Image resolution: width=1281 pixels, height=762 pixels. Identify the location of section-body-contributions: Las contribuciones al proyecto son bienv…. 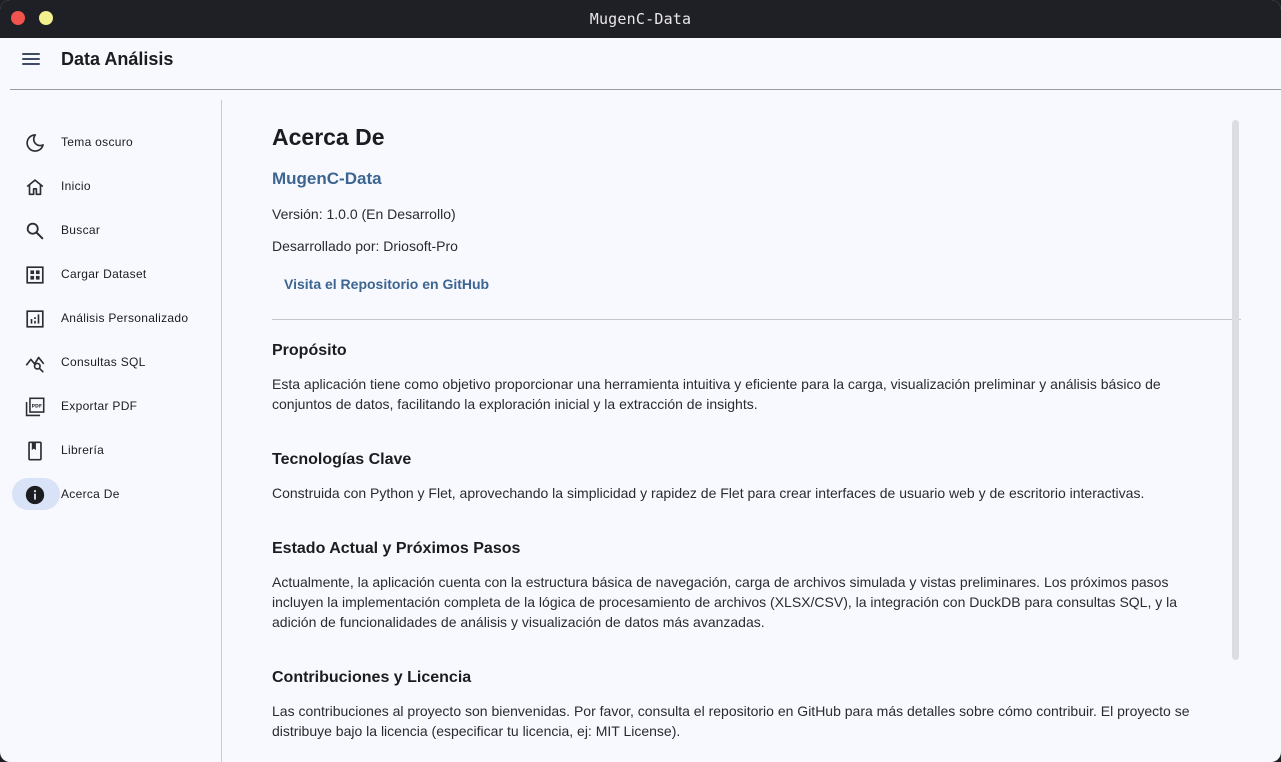
(731, 721).